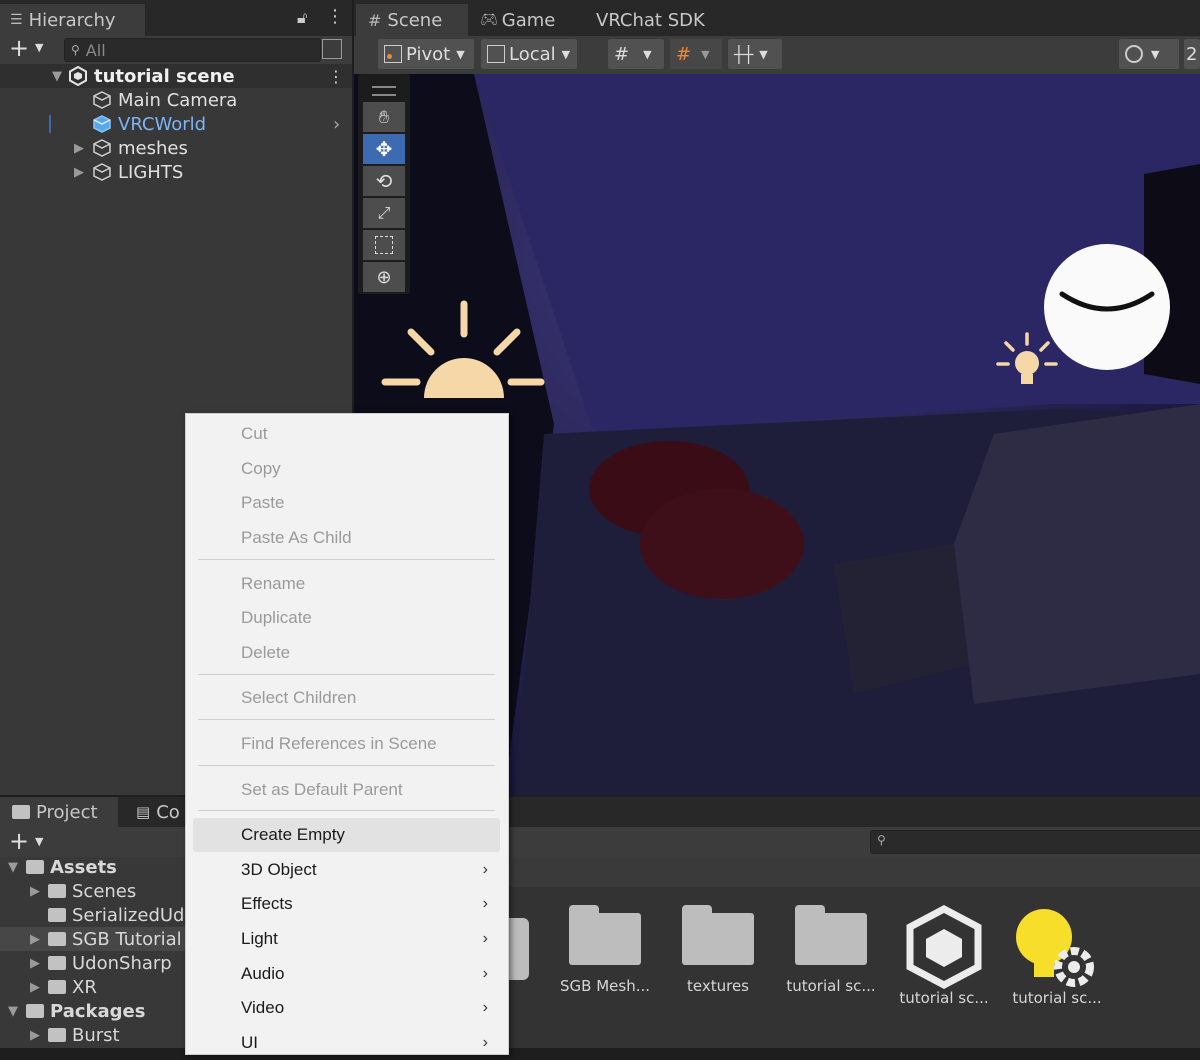 The image size is (1200, 1060). I want to click on menu-item-audio: Audio ›, so click(347, 974).